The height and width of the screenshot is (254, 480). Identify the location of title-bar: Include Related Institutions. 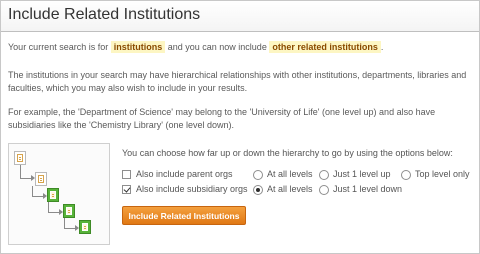
(240, 16).